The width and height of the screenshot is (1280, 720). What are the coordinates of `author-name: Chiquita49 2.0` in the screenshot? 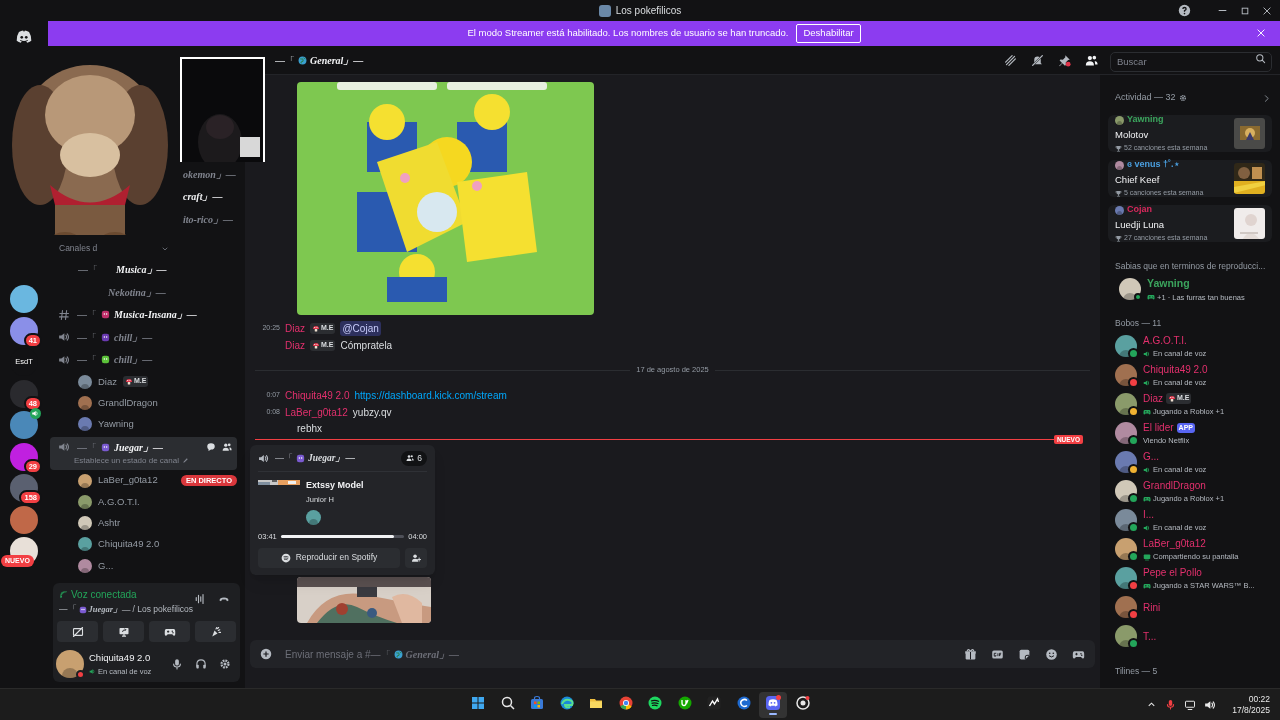 It's located at (317, 395).